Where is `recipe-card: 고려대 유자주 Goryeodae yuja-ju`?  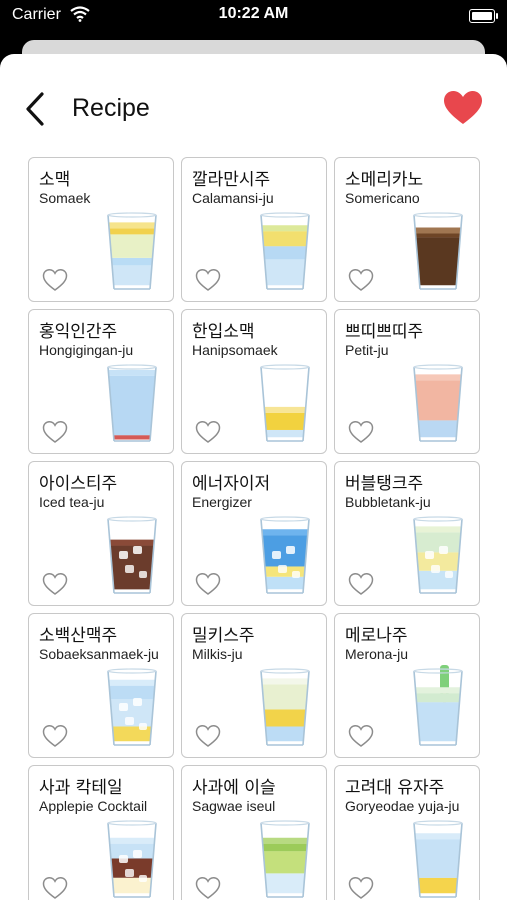
recipe-card: 고려대 유자주 Goryeodae yuja-ju is located at coordinates (407, 832).